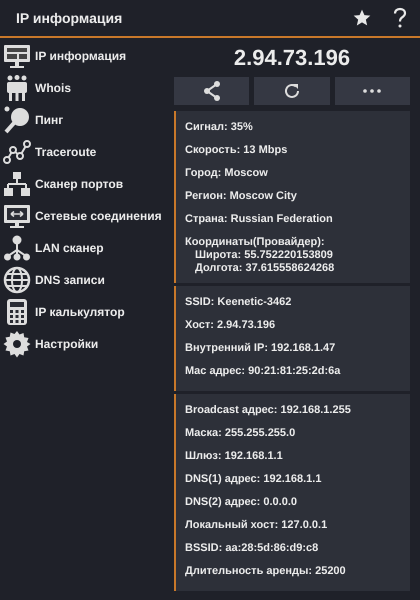  What do you see at coordinates (252, 548) in the screenshot?
I see `info-line: BSSID: aa:28:5d:86:d9:c8` at bounding box center [252, 548].